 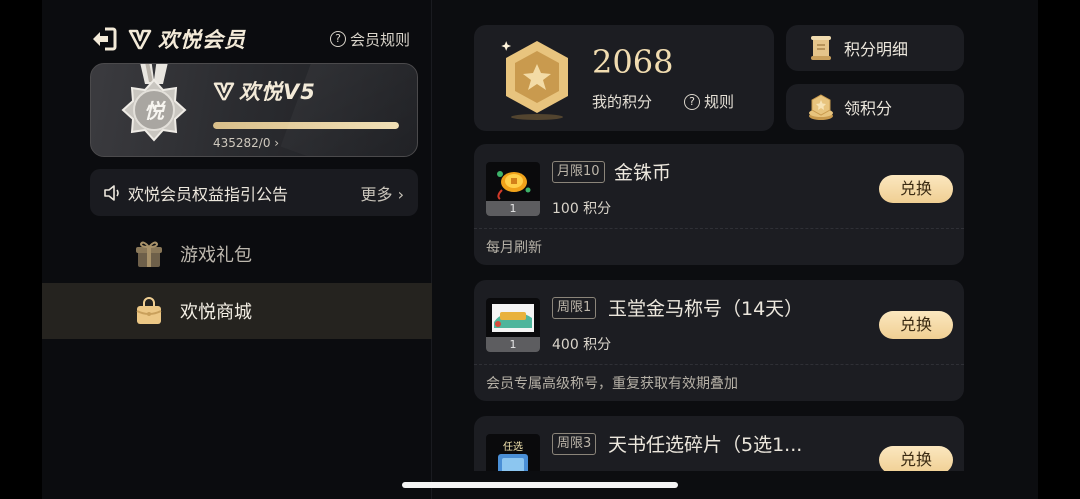 I want to click on nav-item-game-gifts: 游戏礼包, so click(x=237, y=254).